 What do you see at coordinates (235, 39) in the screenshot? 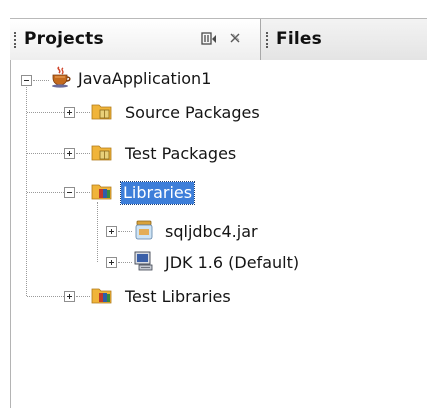
I see `close-tab-icon` at bounding box center [235, 39].